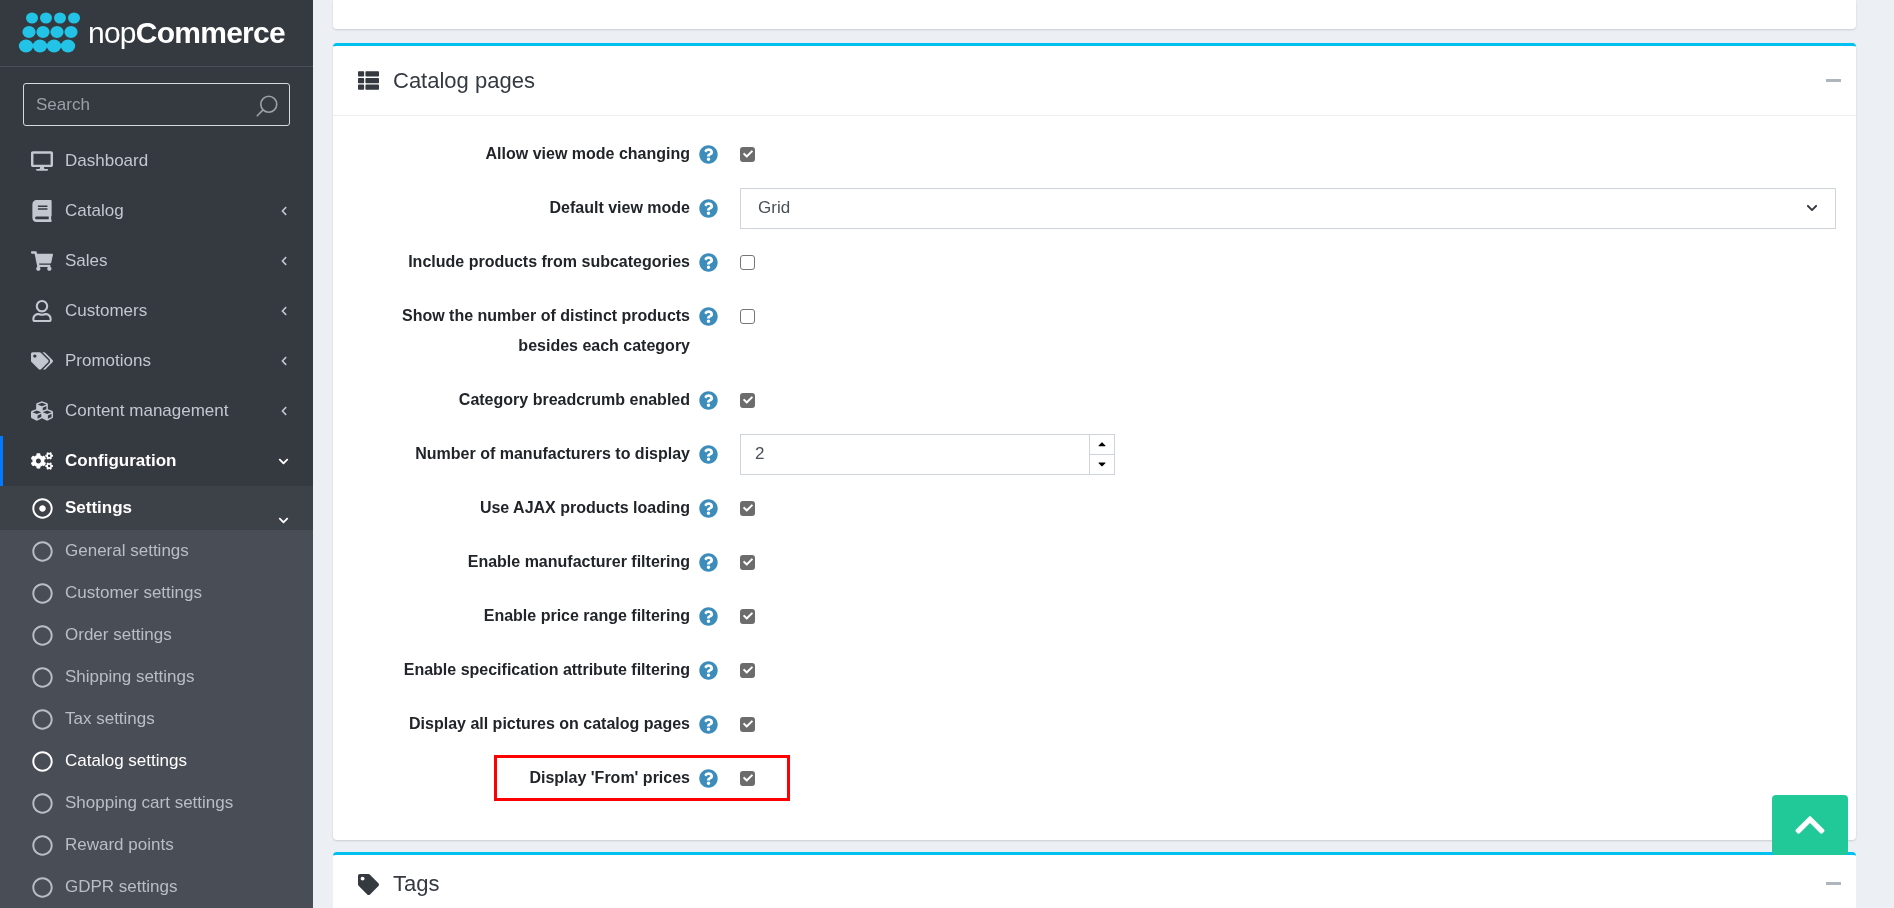  What do you see at coordinates (368, 884) in the screenshot?
I see `tag-icon` at bounding box center [368, 884].